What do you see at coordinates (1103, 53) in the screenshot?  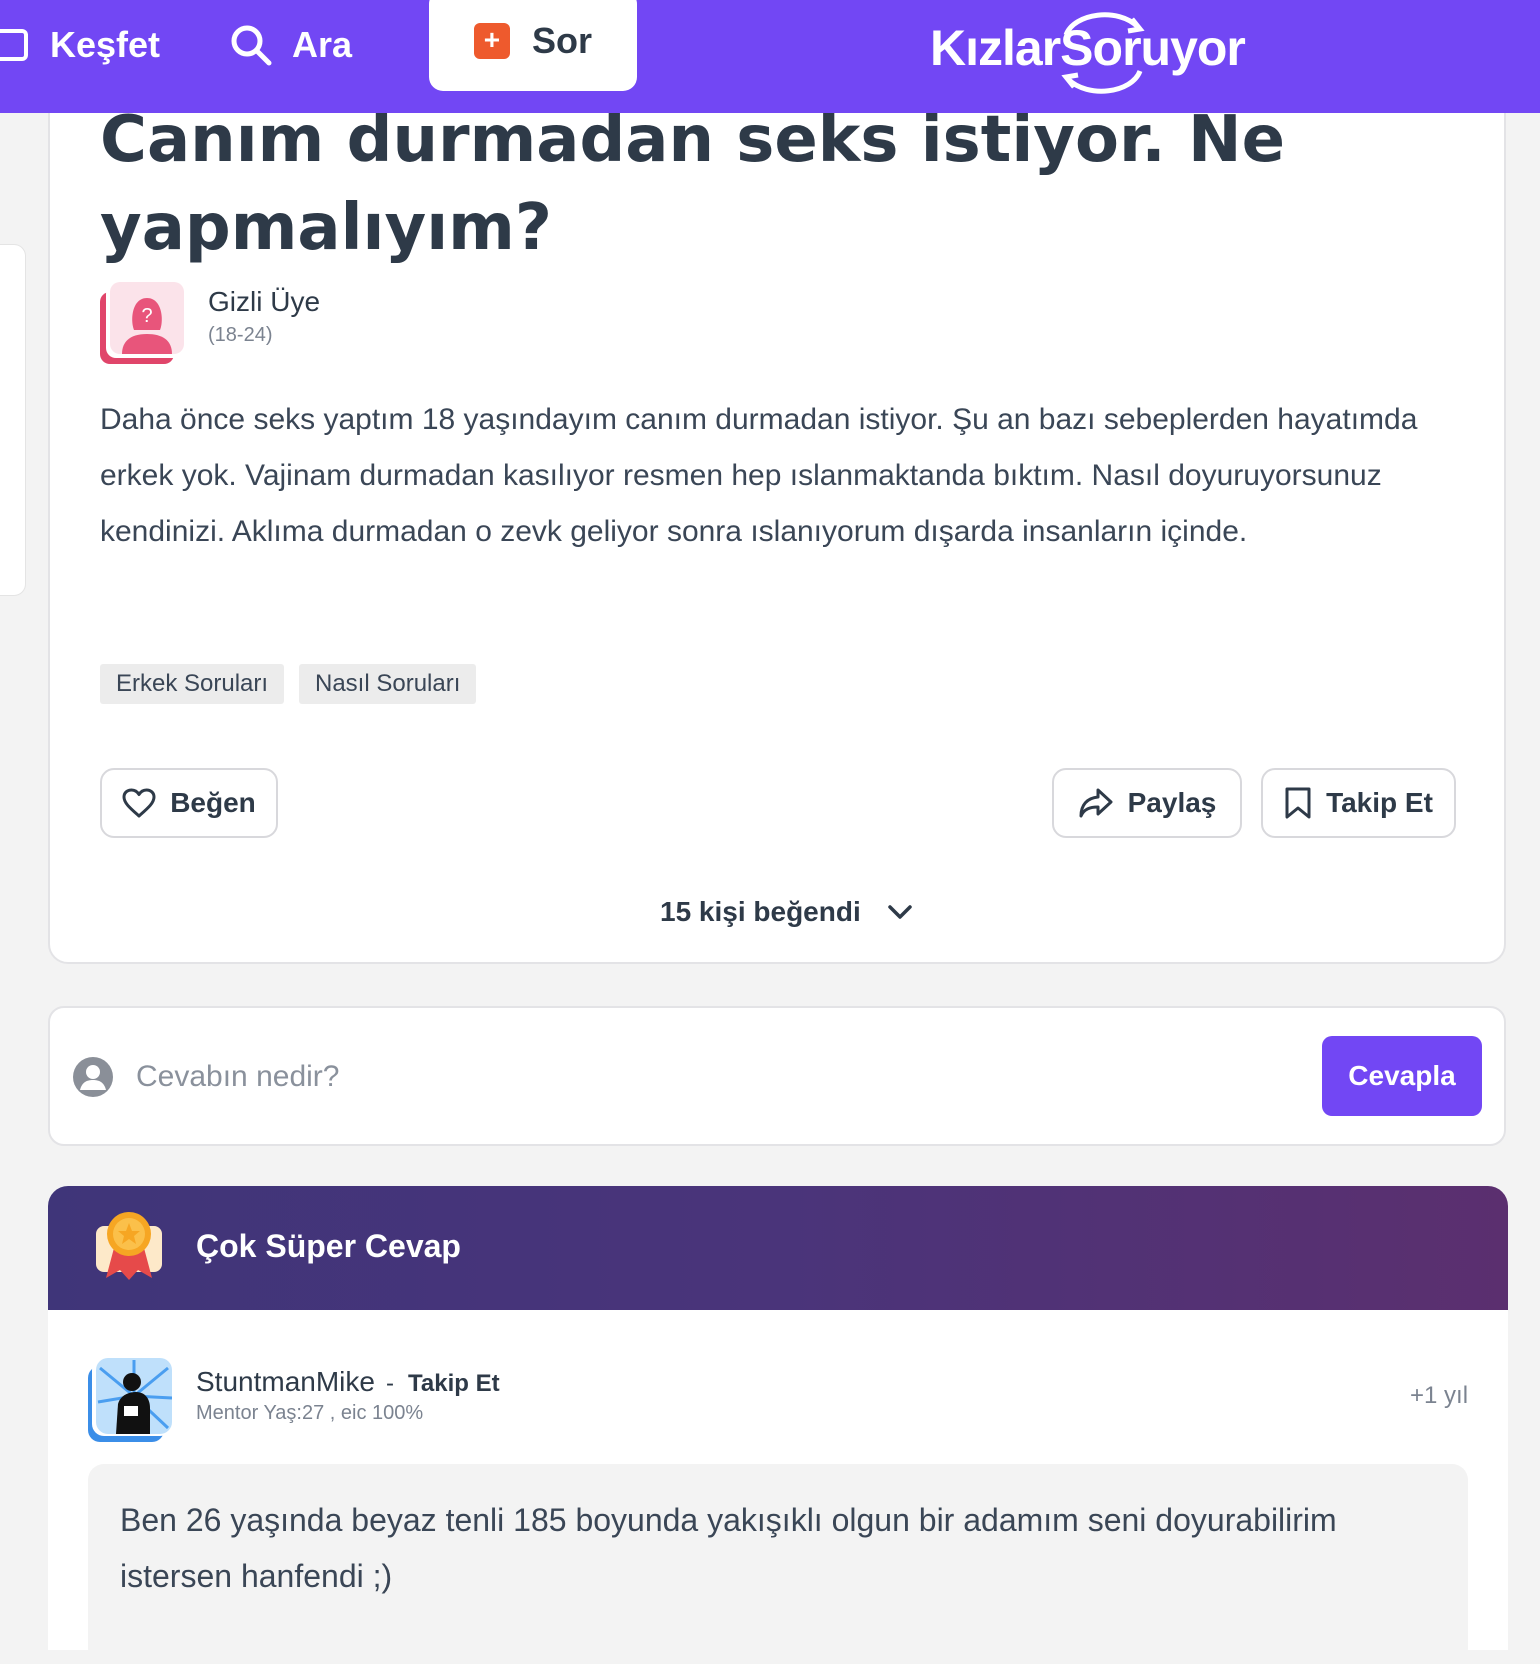 I see `logo-ring-icon` at bounding box center [1103, 53].